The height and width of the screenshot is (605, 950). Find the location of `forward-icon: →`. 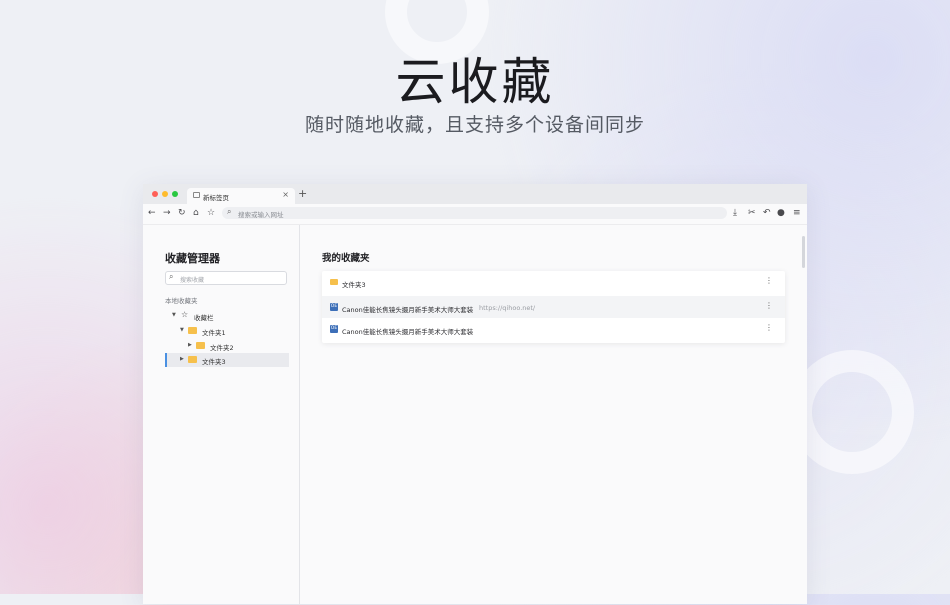

forward-icon: → is located at coordinates (167, 213).